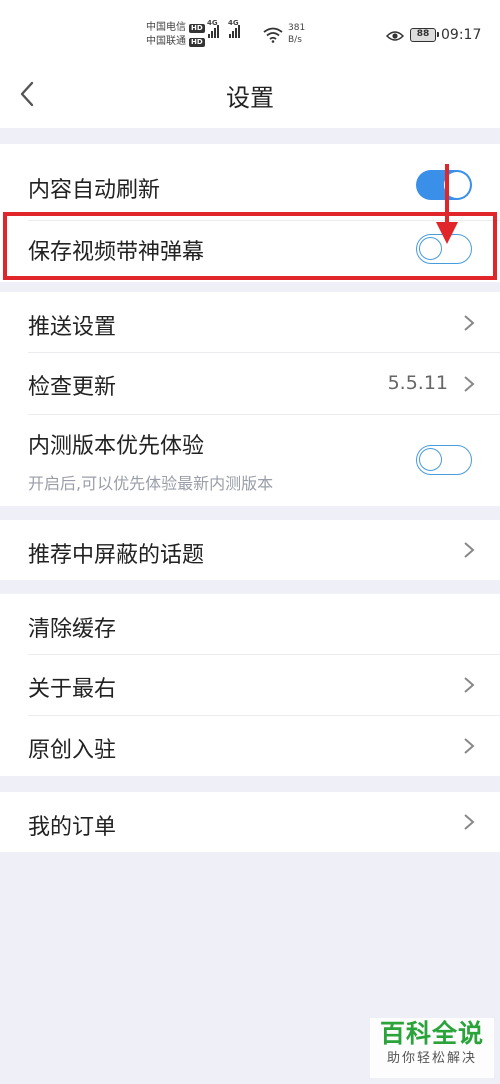 Image resolution: width=500 pixels, height=1084 pixels. I want to click on status-bar: 中国电信 HD 中国联通 HD 4G 4G 381 B/s 88 09:17, so click(250, 30).